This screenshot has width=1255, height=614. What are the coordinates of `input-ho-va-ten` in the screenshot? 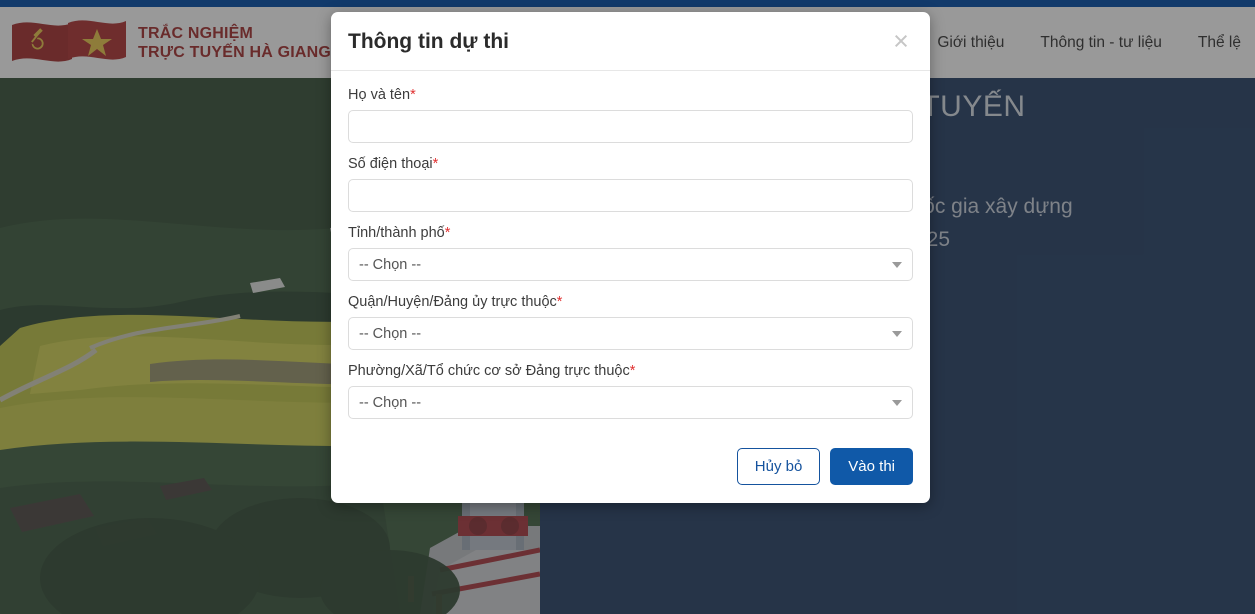 It's located at (630, 126).